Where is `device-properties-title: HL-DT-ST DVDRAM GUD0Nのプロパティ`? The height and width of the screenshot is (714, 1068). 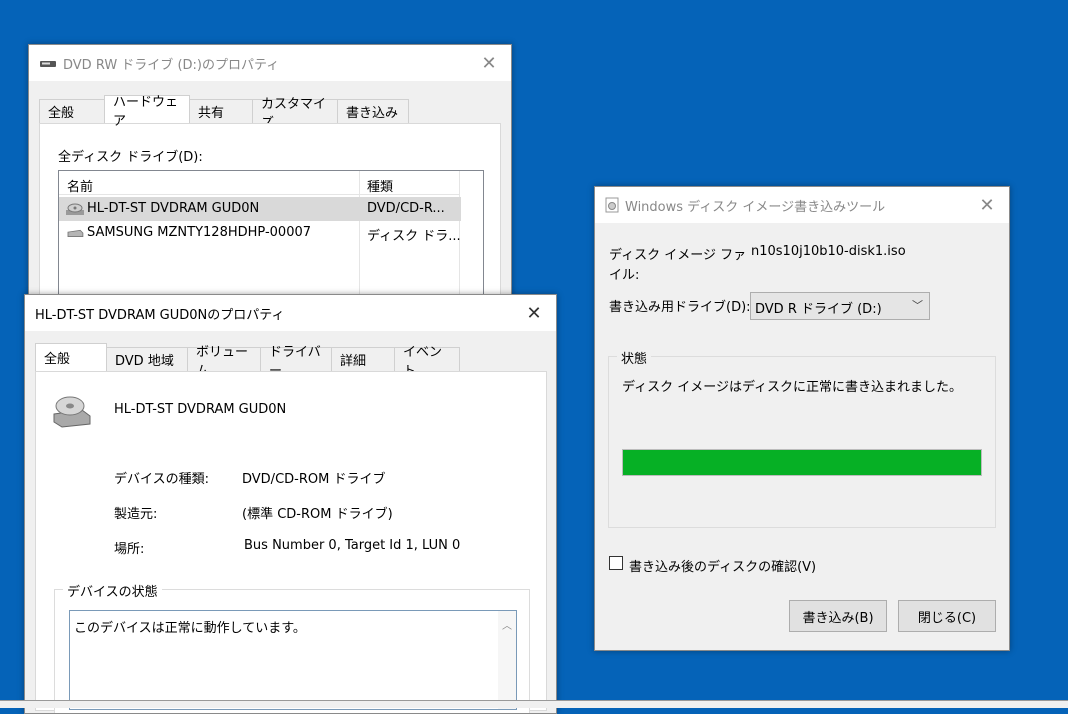 device-properties-title: HL-DT-ST DVDRAM GUD0Nのプロパティ is located at coordinates (160, 315).